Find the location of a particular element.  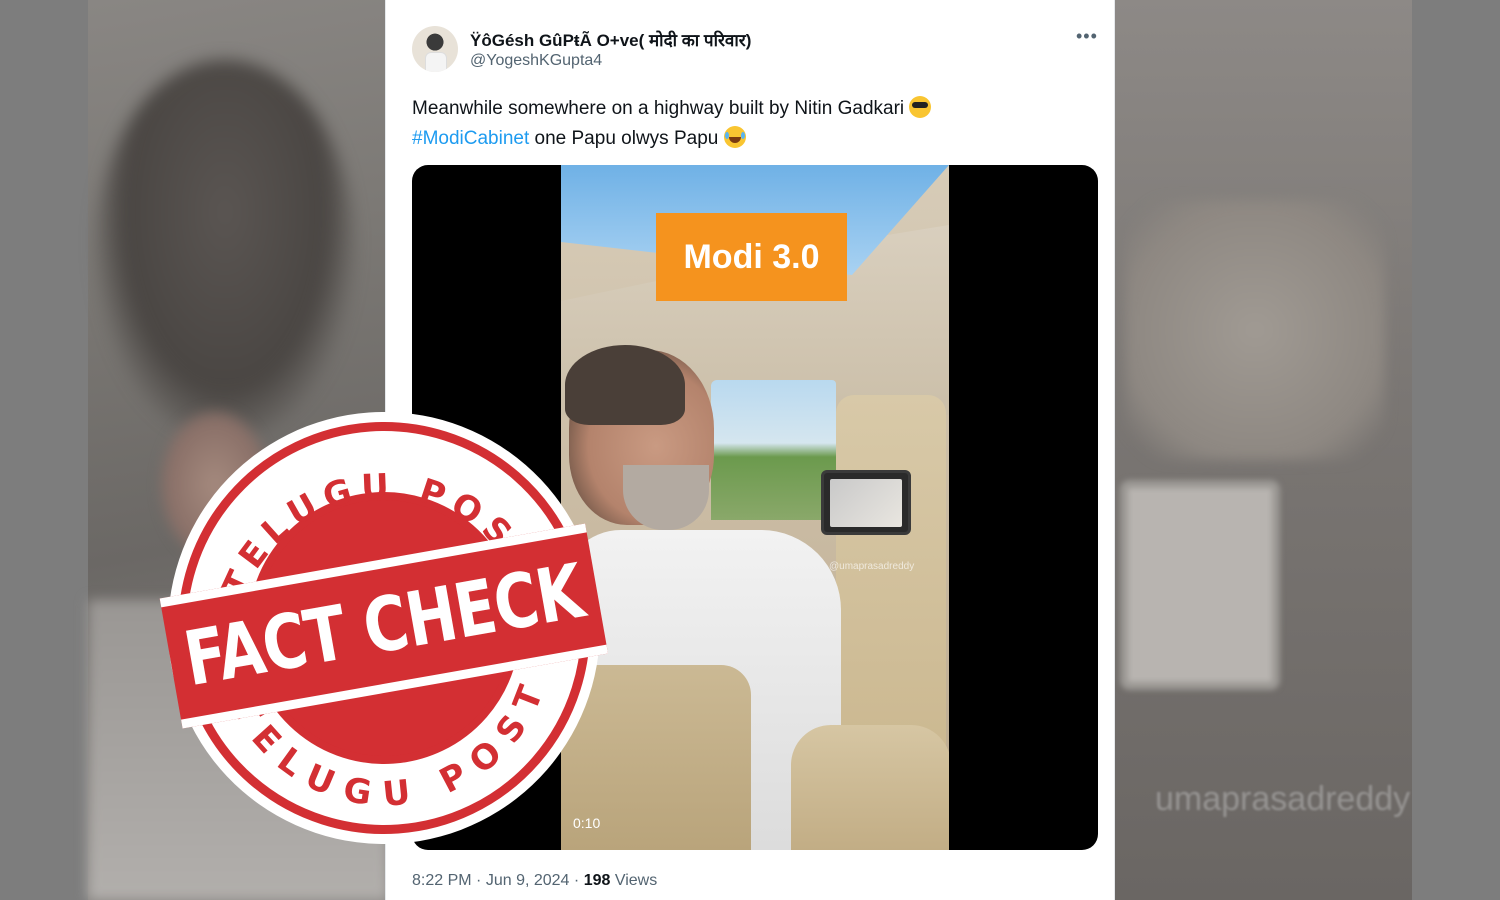

seat-screen is located at coordinates (866, 502).